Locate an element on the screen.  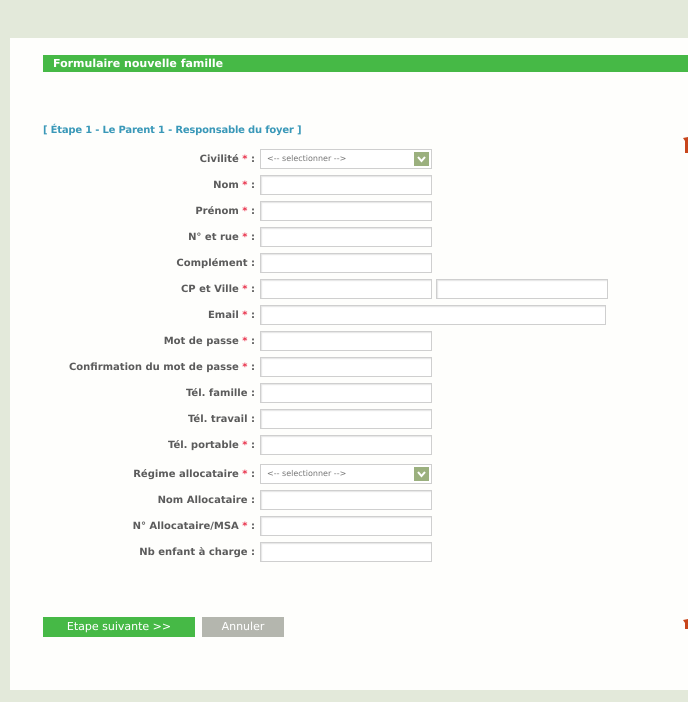
step-title: [ Étape 1 - Le Parent 1 - Responsable du foyer ] is located at coordinates (172, 130).